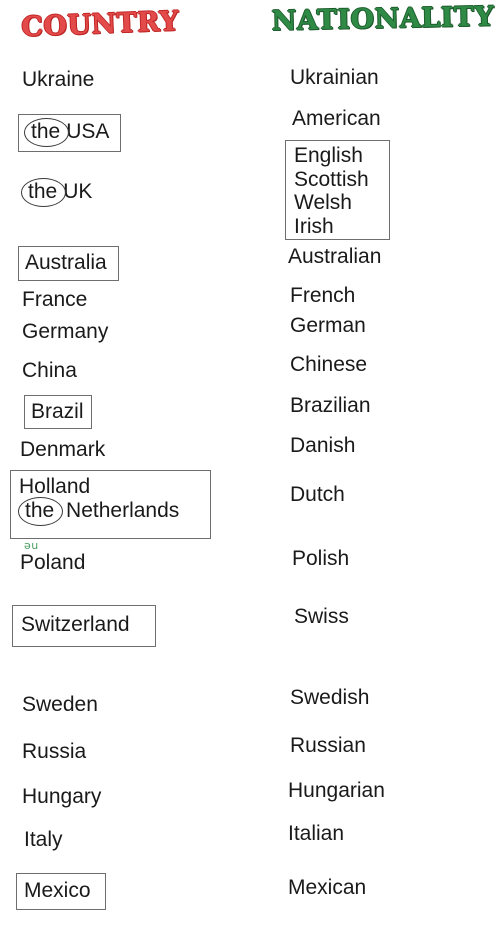 This screenshot has height=941, width=500. I want to click on nationality-item-hungarian: Hungarian, so click(336, 790).